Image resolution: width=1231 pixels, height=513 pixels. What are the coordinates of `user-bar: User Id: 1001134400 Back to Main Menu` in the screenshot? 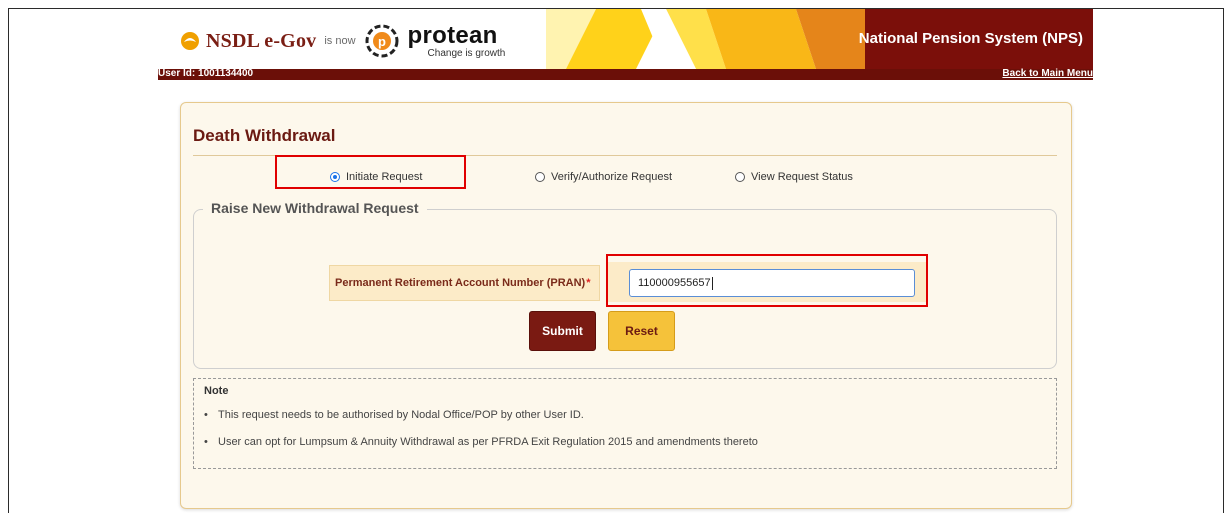 It's located at (625, 74).